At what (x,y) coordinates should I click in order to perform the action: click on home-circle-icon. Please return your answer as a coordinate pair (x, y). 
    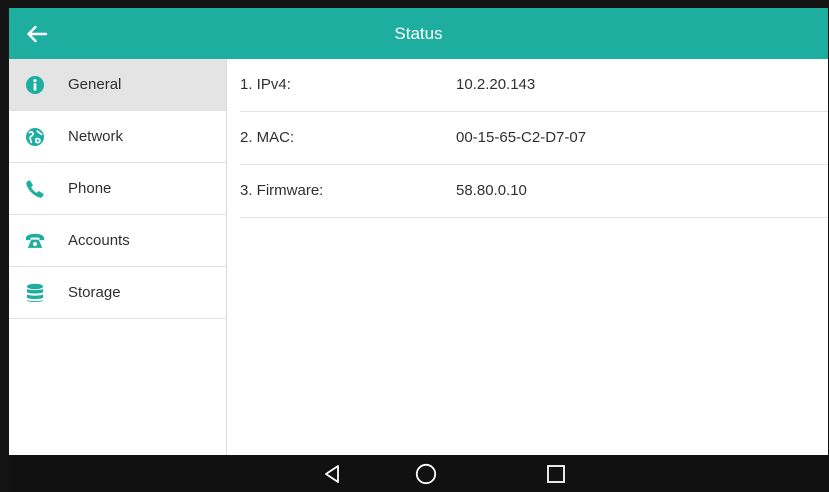
    Looking at the image, I should click on (426, 474).